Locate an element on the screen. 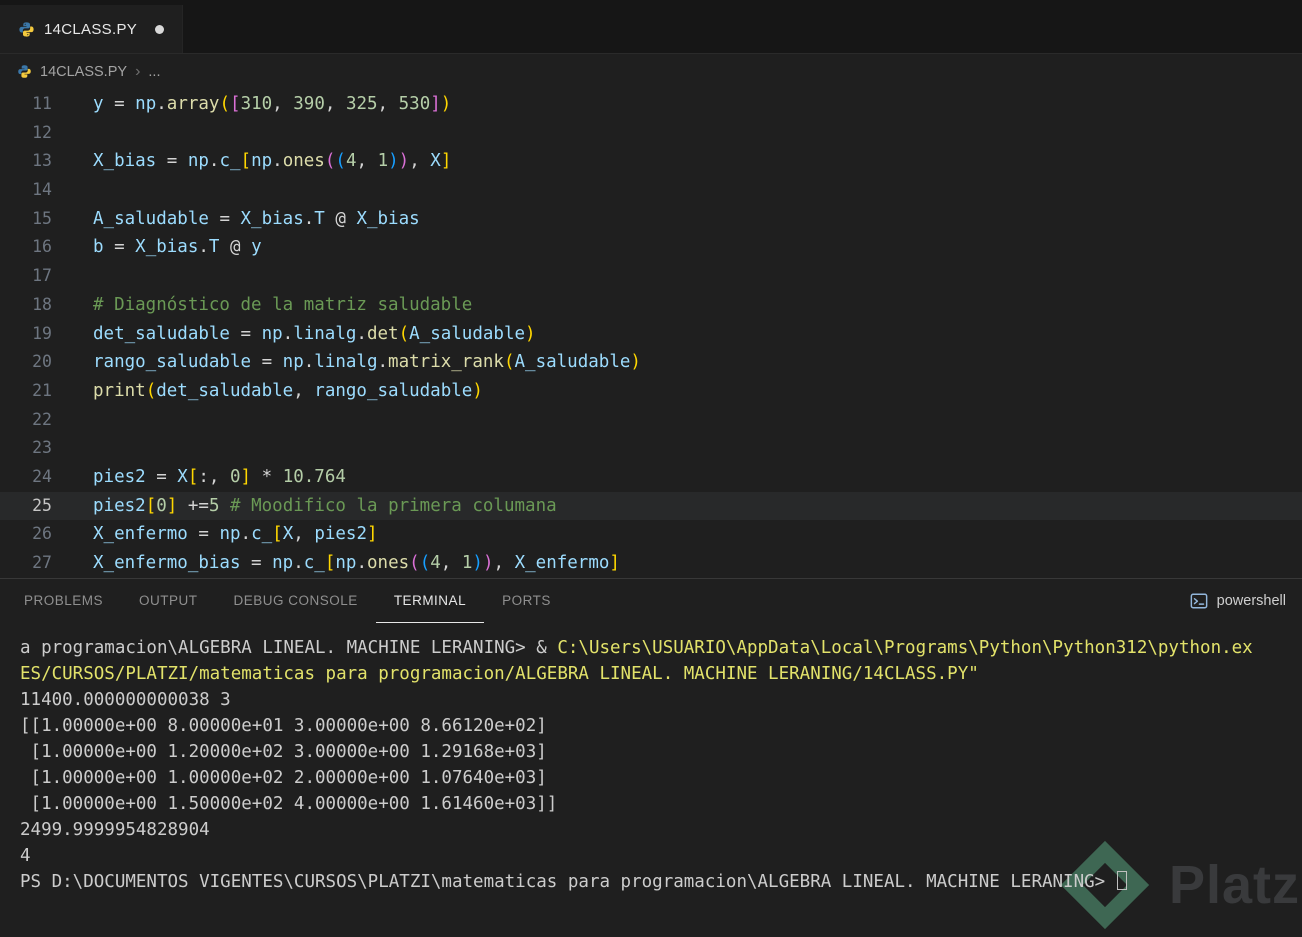 Image resolution: width=1302 pixels, height=937 pixels. tab-14class-py: 14CLASS.PY is located at coordinates (92, 29).